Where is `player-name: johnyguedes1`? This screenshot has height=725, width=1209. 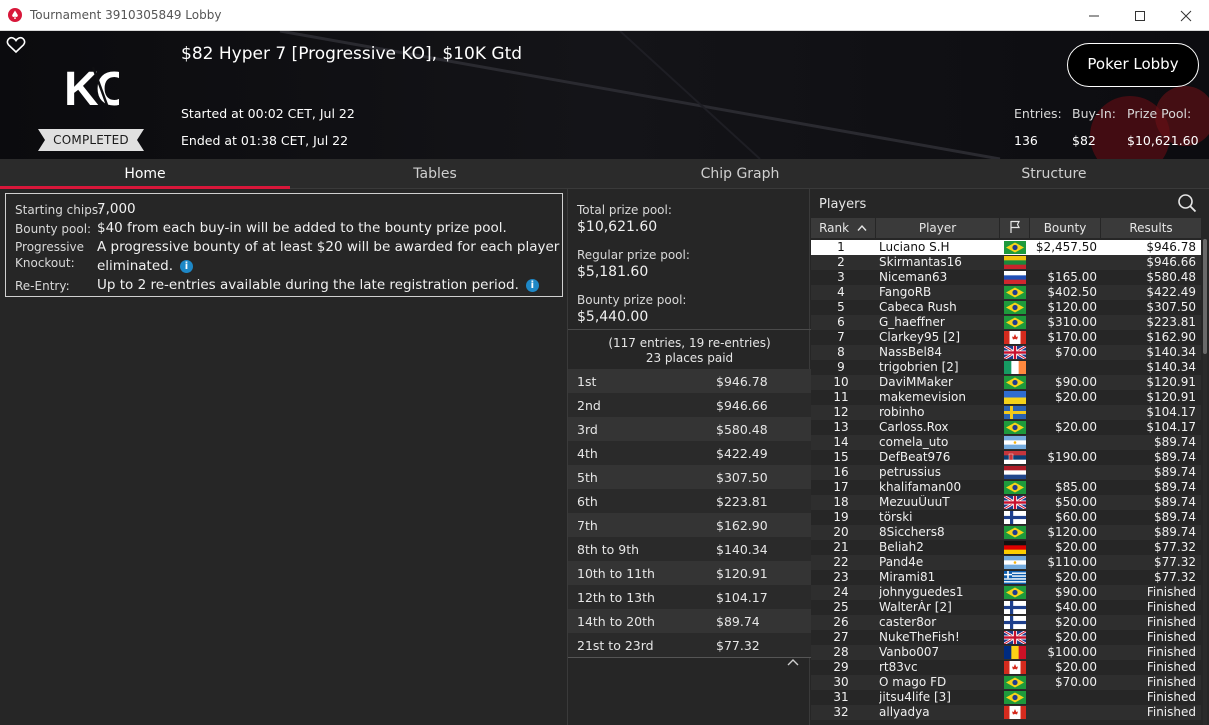
player-name: johnyguedes1 is located at coordinates (921, 592).